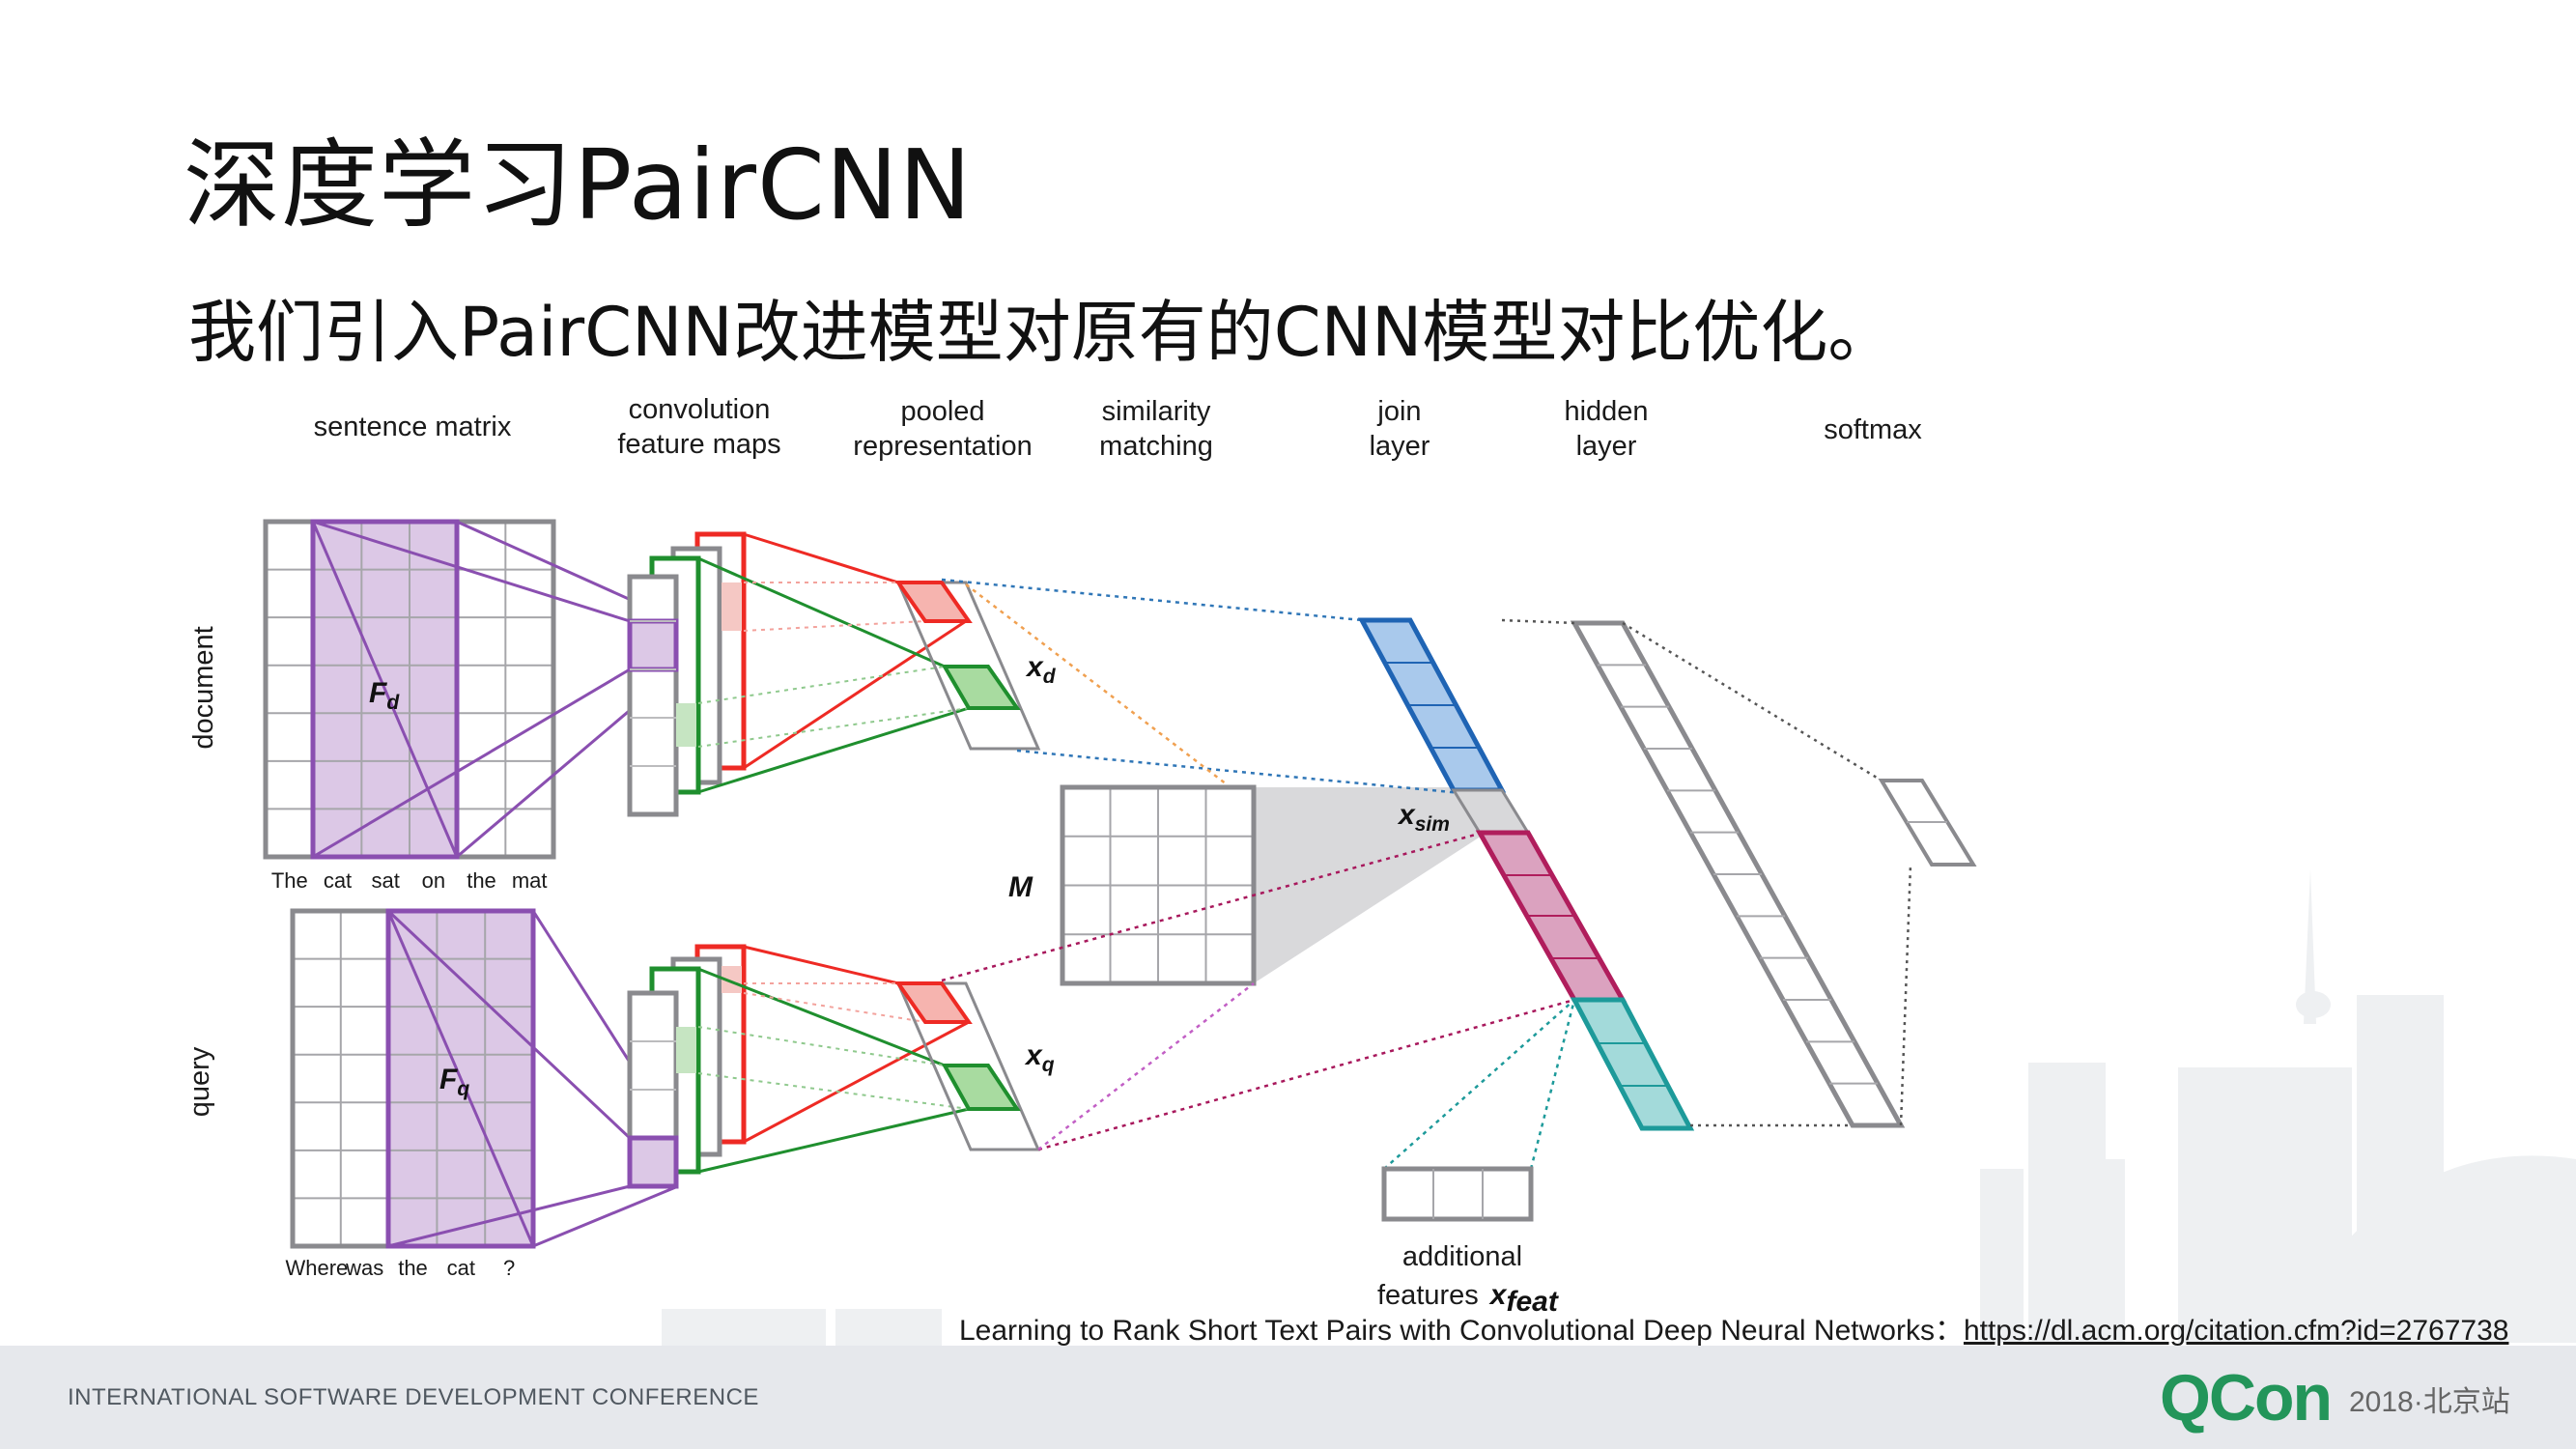  What do you see at coordinates (199, 1081) in the screenshot?
I see `label-query: query` at bounding box center [199, 1081].